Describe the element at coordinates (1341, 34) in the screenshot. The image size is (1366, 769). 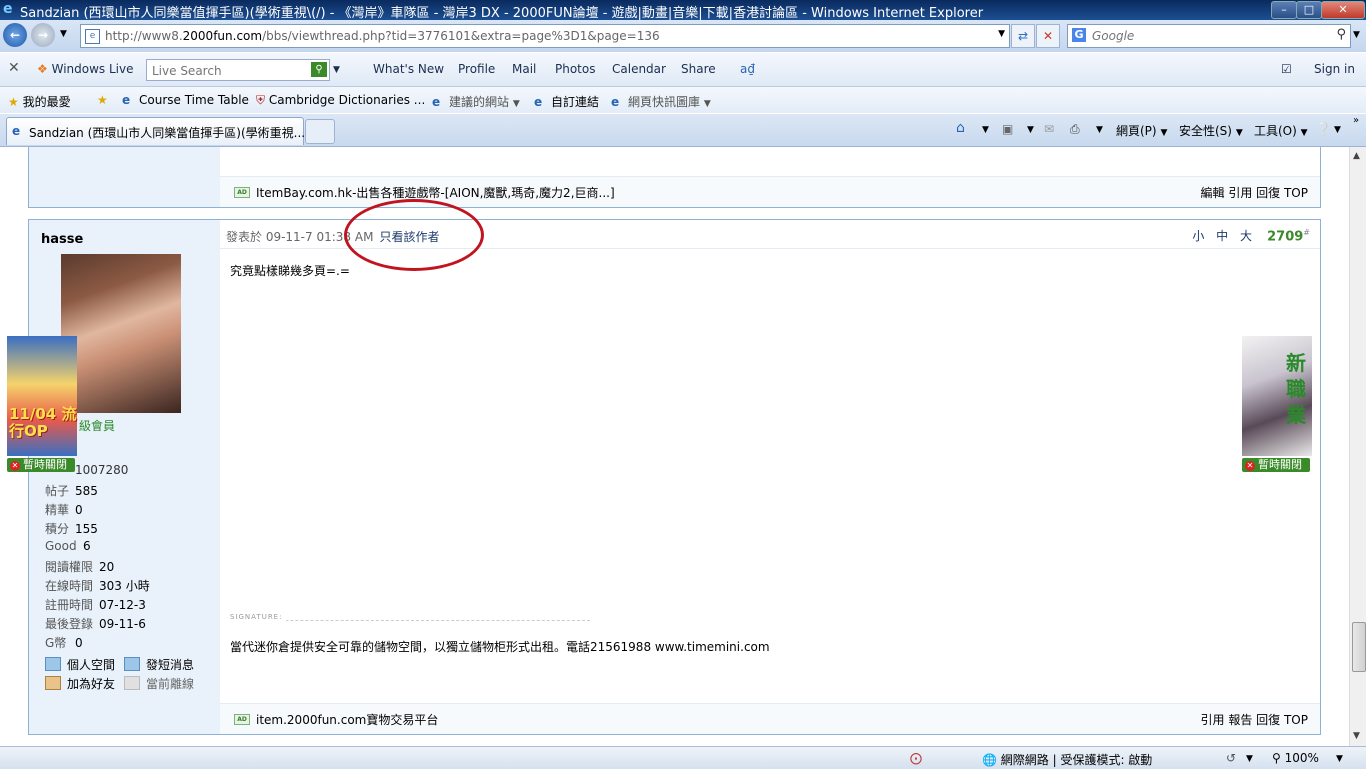
I see `search-icon: ⚲` at that location.